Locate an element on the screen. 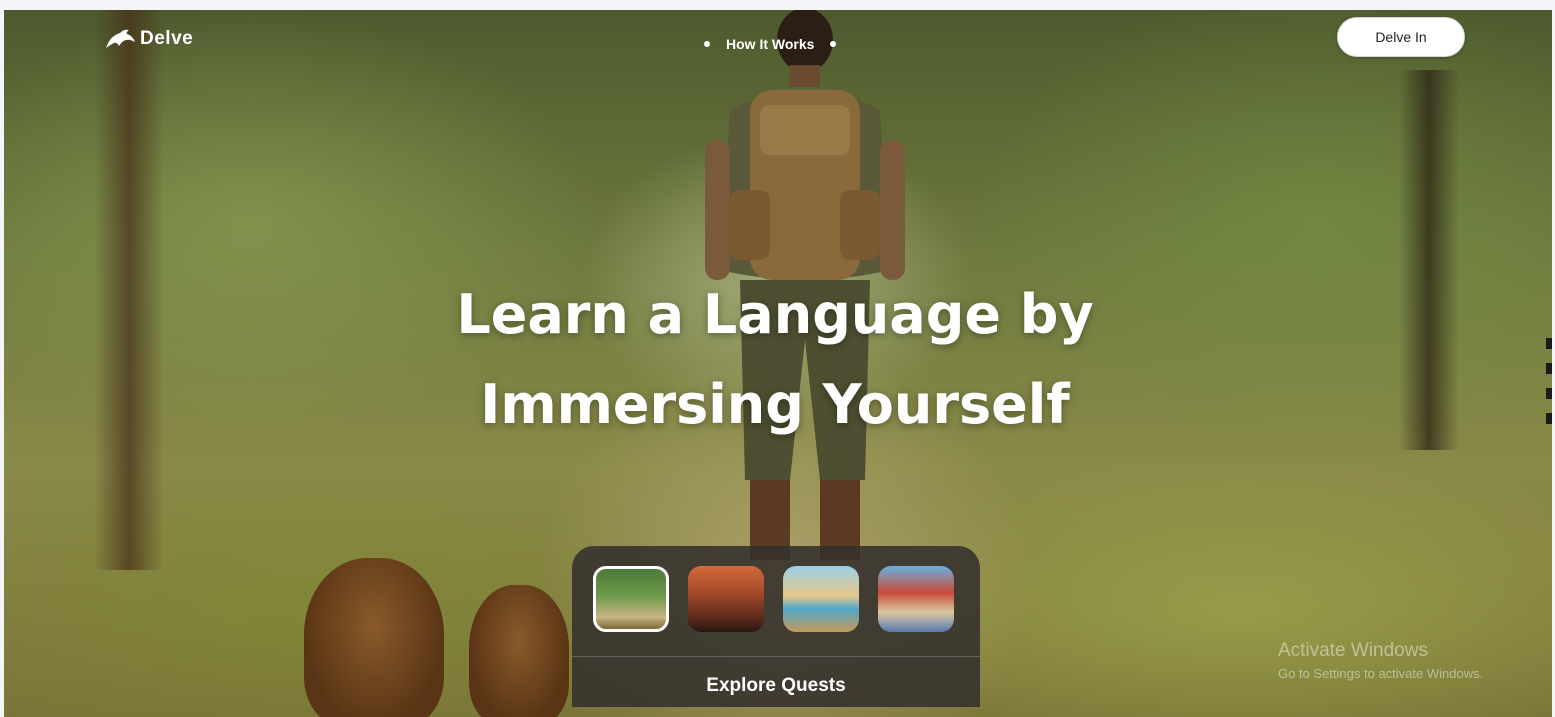 The image size is (1555, 717). panel-divider is located at coordinates (776, 656).